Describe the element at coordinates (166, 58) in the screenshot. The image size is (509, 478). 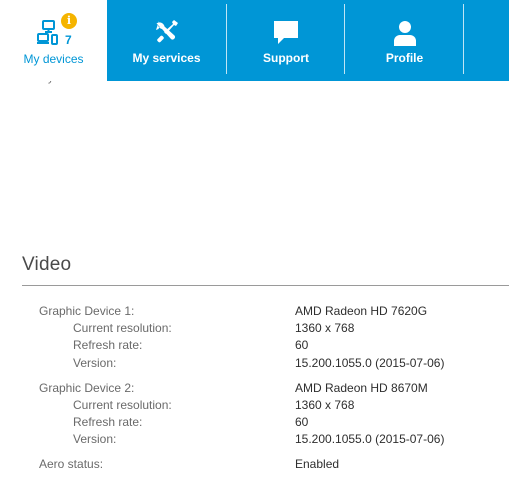
I see `nav-label-my-services: My services` at that location.